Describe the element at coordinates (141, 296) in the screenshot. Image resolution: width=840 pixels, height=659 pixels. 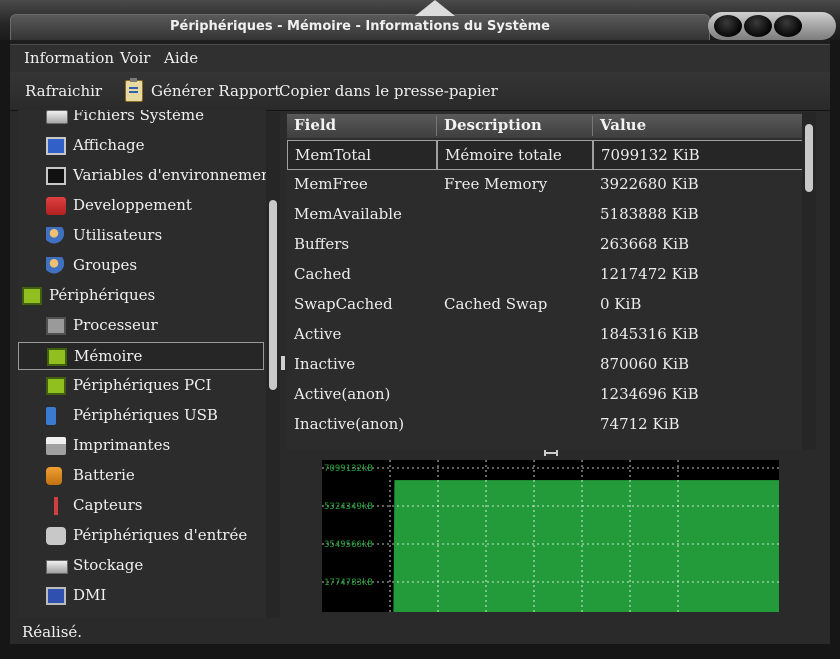
I see `sidebar-item: Périphériques` at that location.